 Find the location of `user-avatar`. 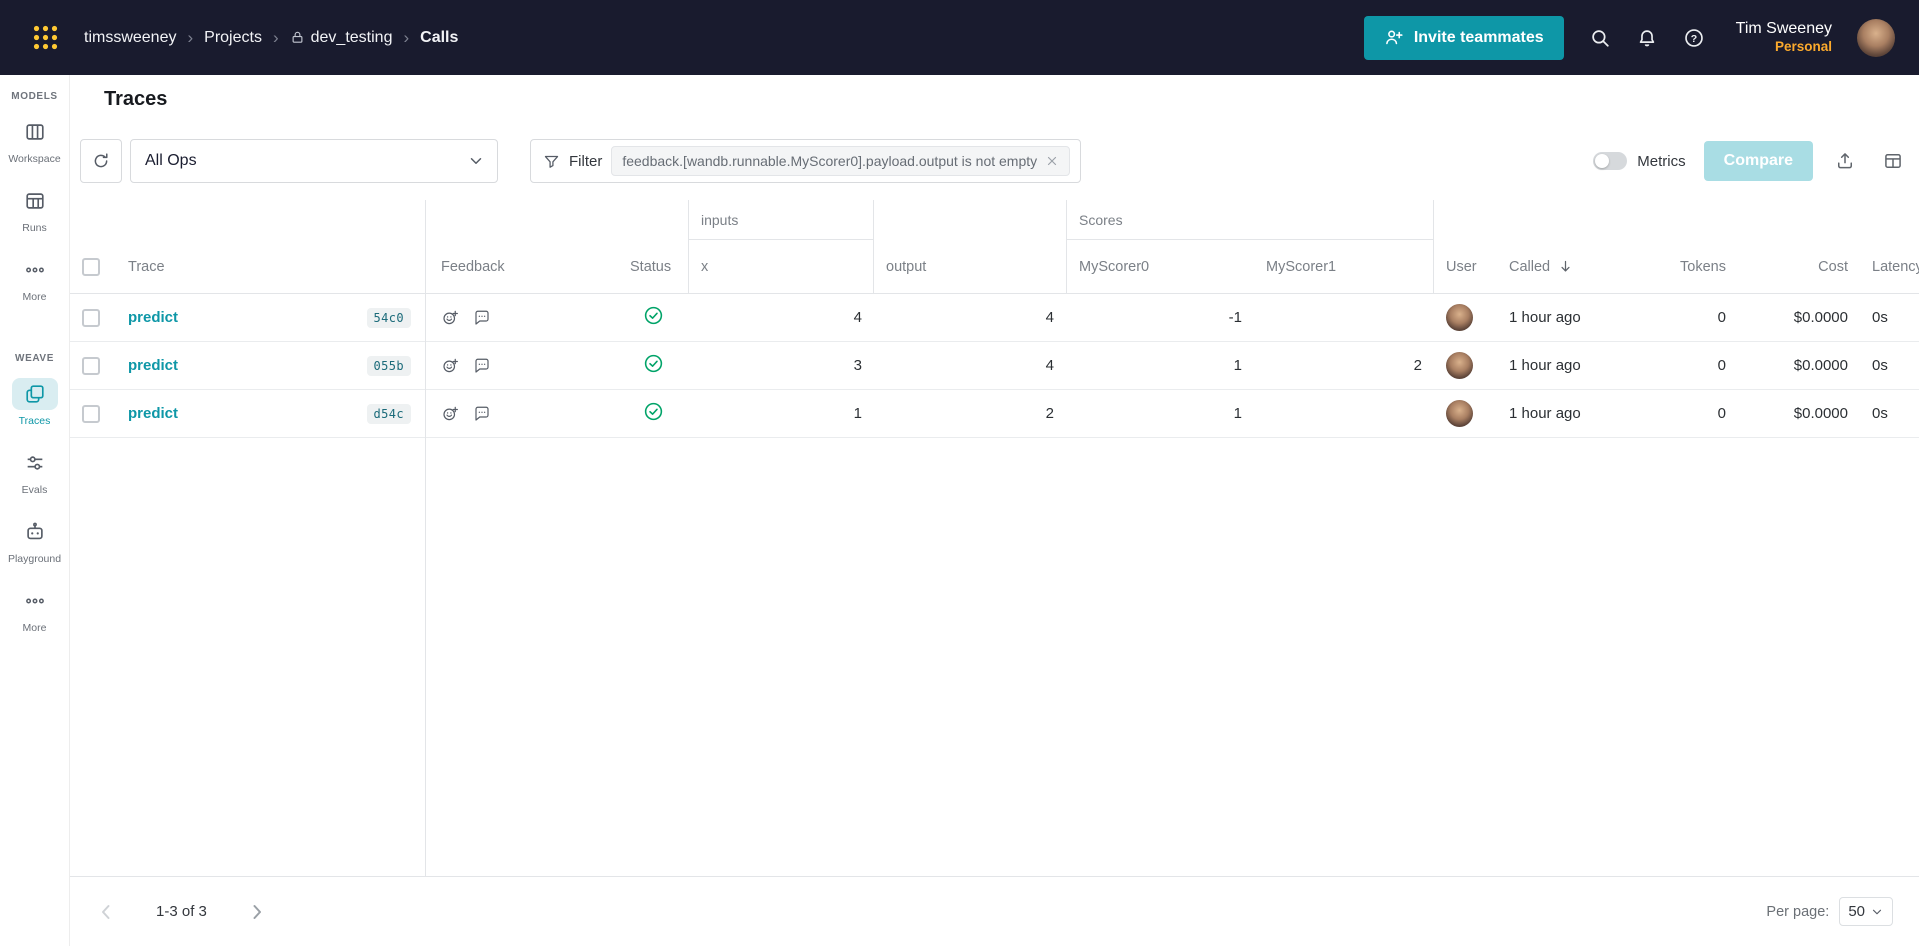

user-avatar is located at coordinates (1876, 37).